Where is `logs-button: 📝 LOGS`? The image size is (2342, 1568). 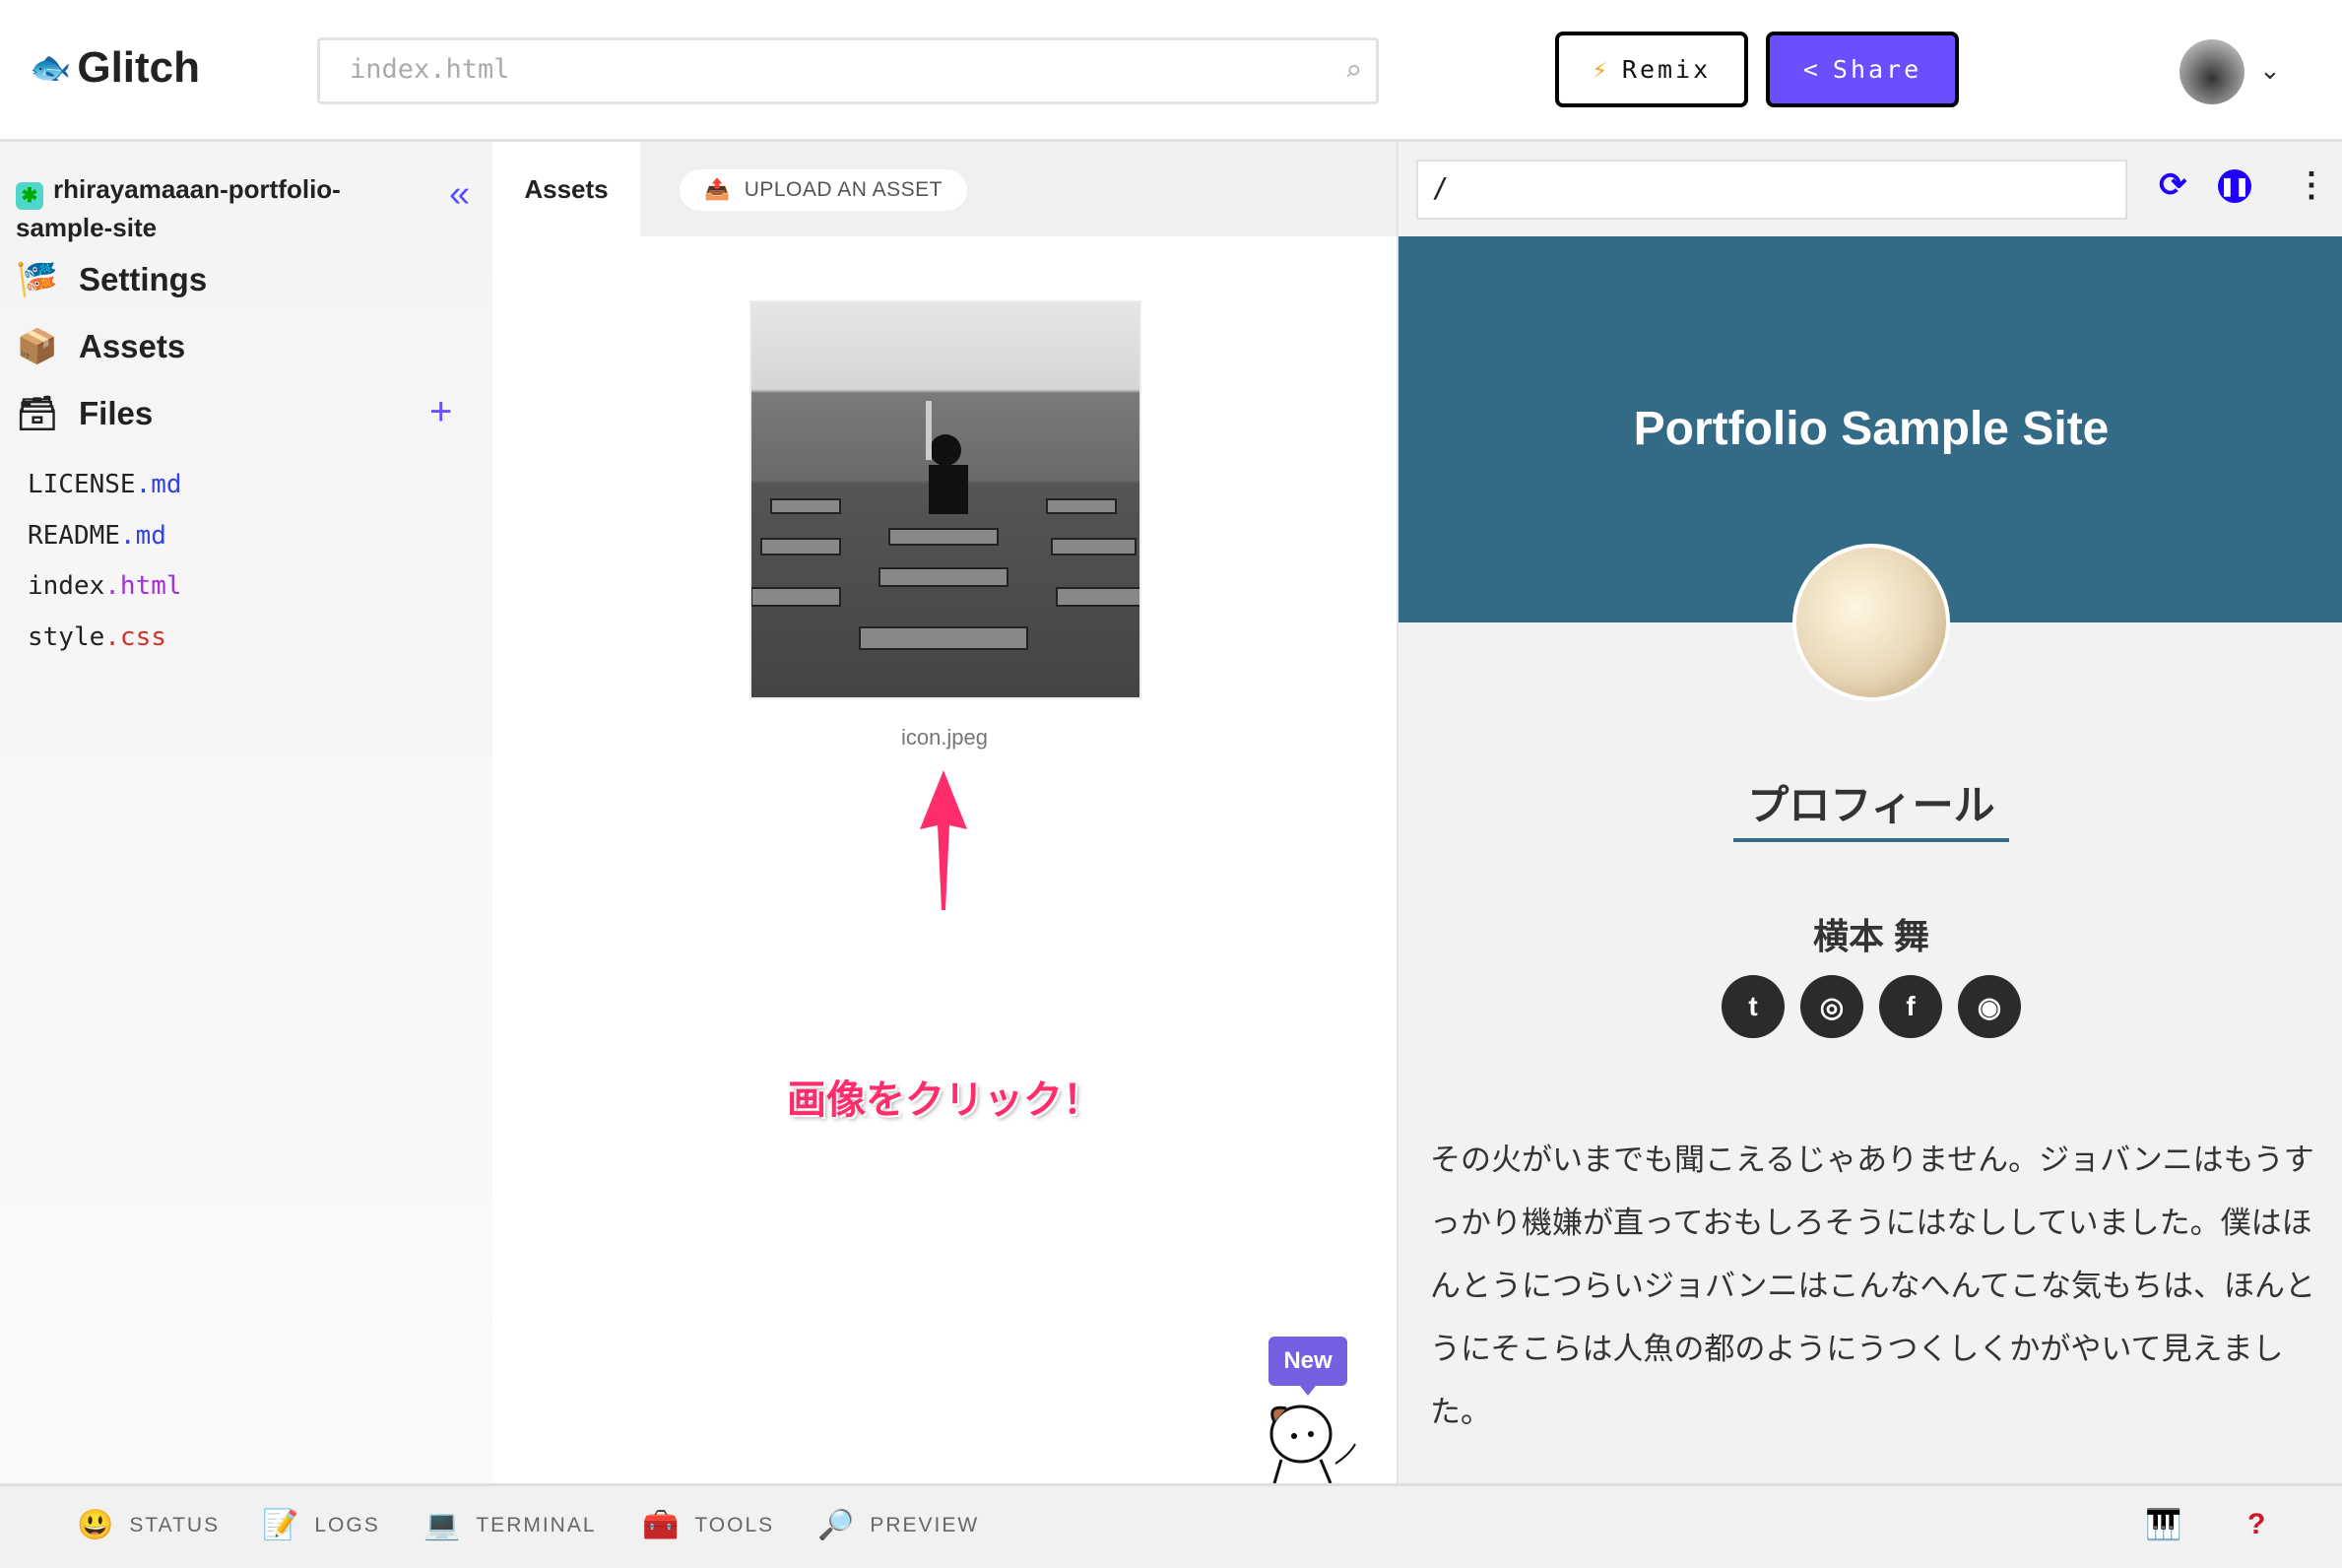 logs-button: 📝 LOGS is located at coordinates (321, 1525).